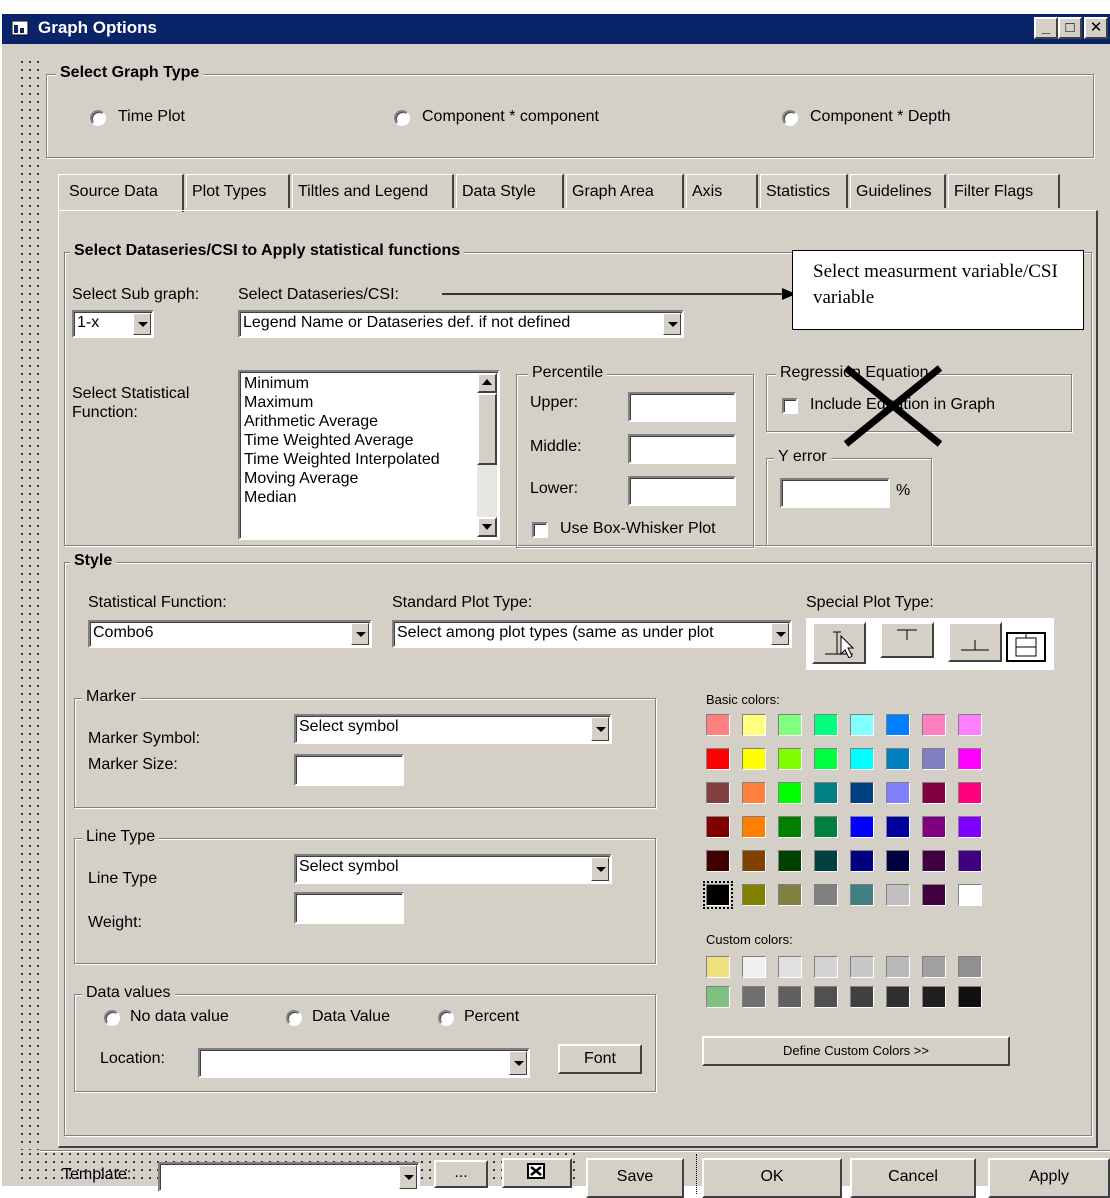 The width and height of the screenshot is (1110, 1198). What do you see at coordinates (121, 193) in the screenshot?
I see `tab-source-data: Source Data` at bounding box center [121, 193].